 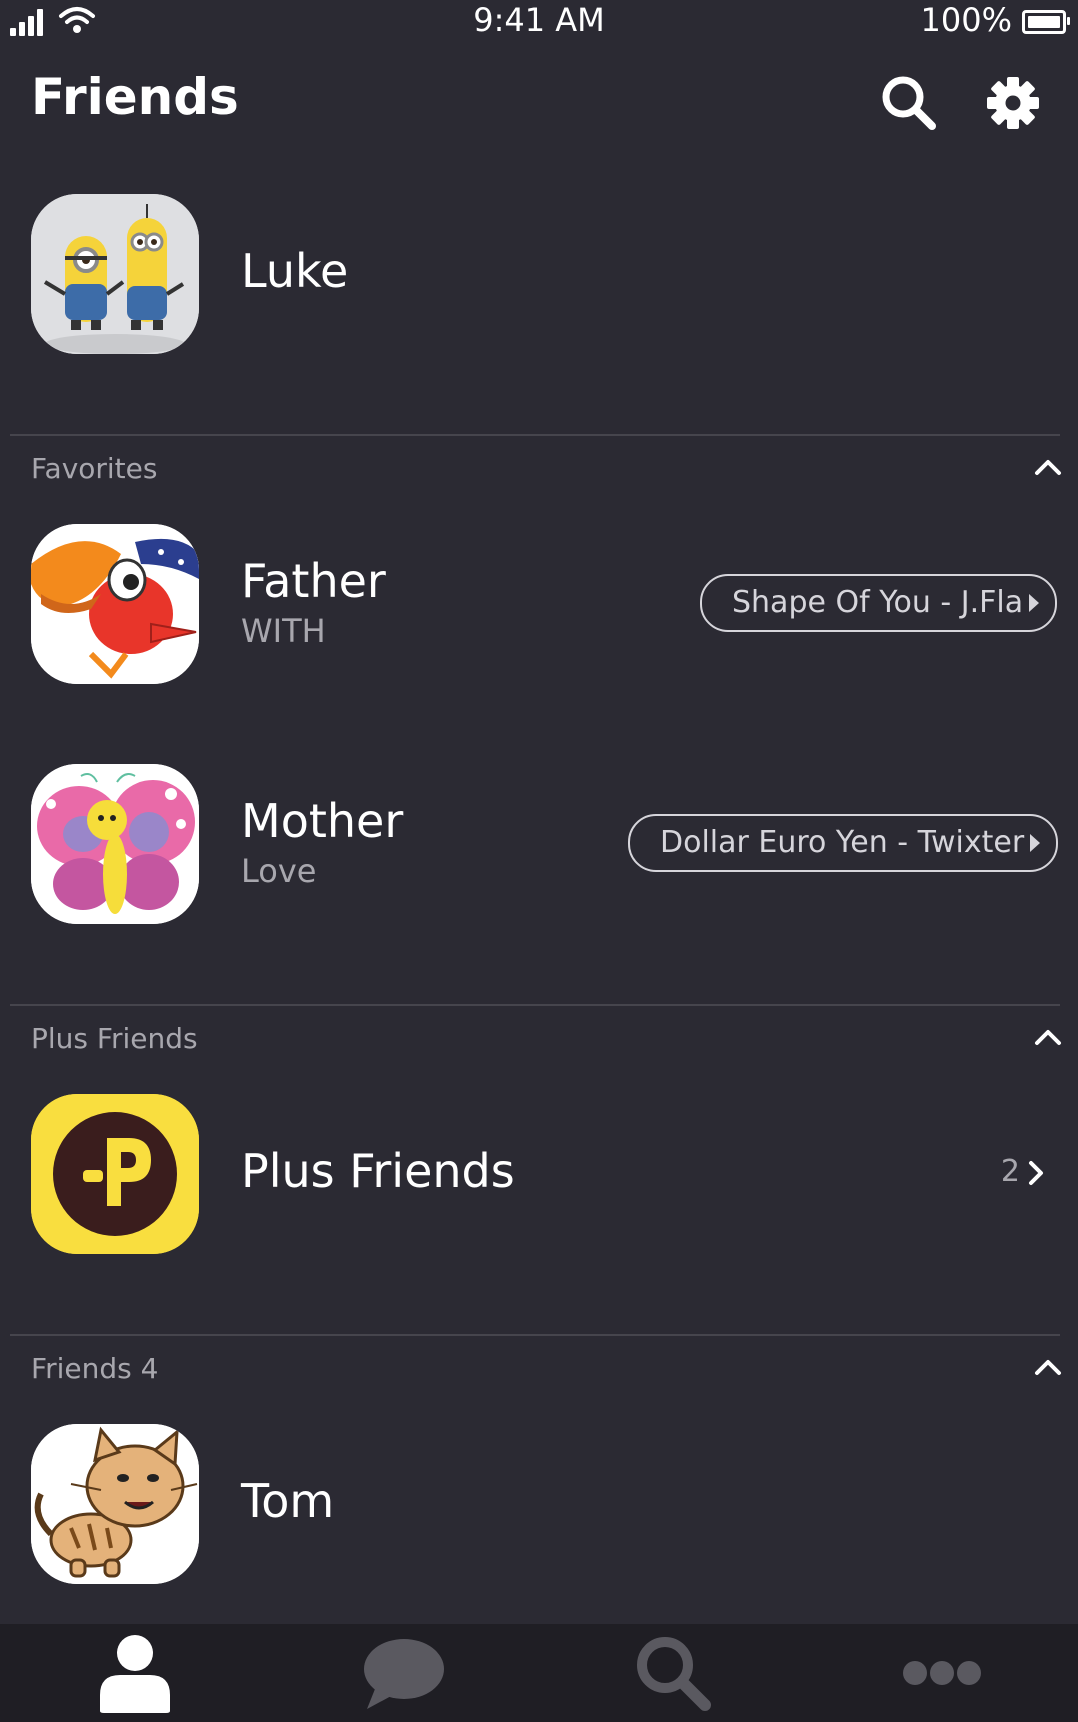 What do you see at coordinates (1036, 1173) in the screenshot?
I see `chevron-right-icon` at bounding box center [1036, 1173].